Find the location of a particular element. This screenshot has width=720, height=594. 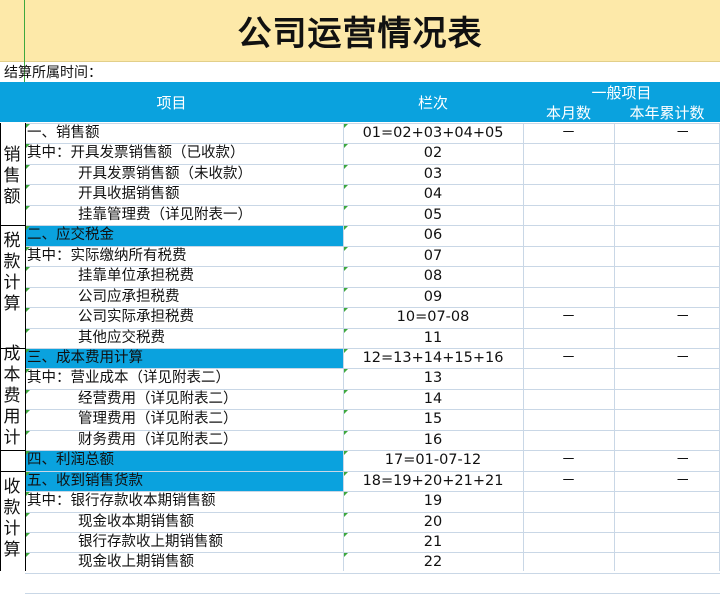

row-code: 03 is located at coordinates (433, 174).